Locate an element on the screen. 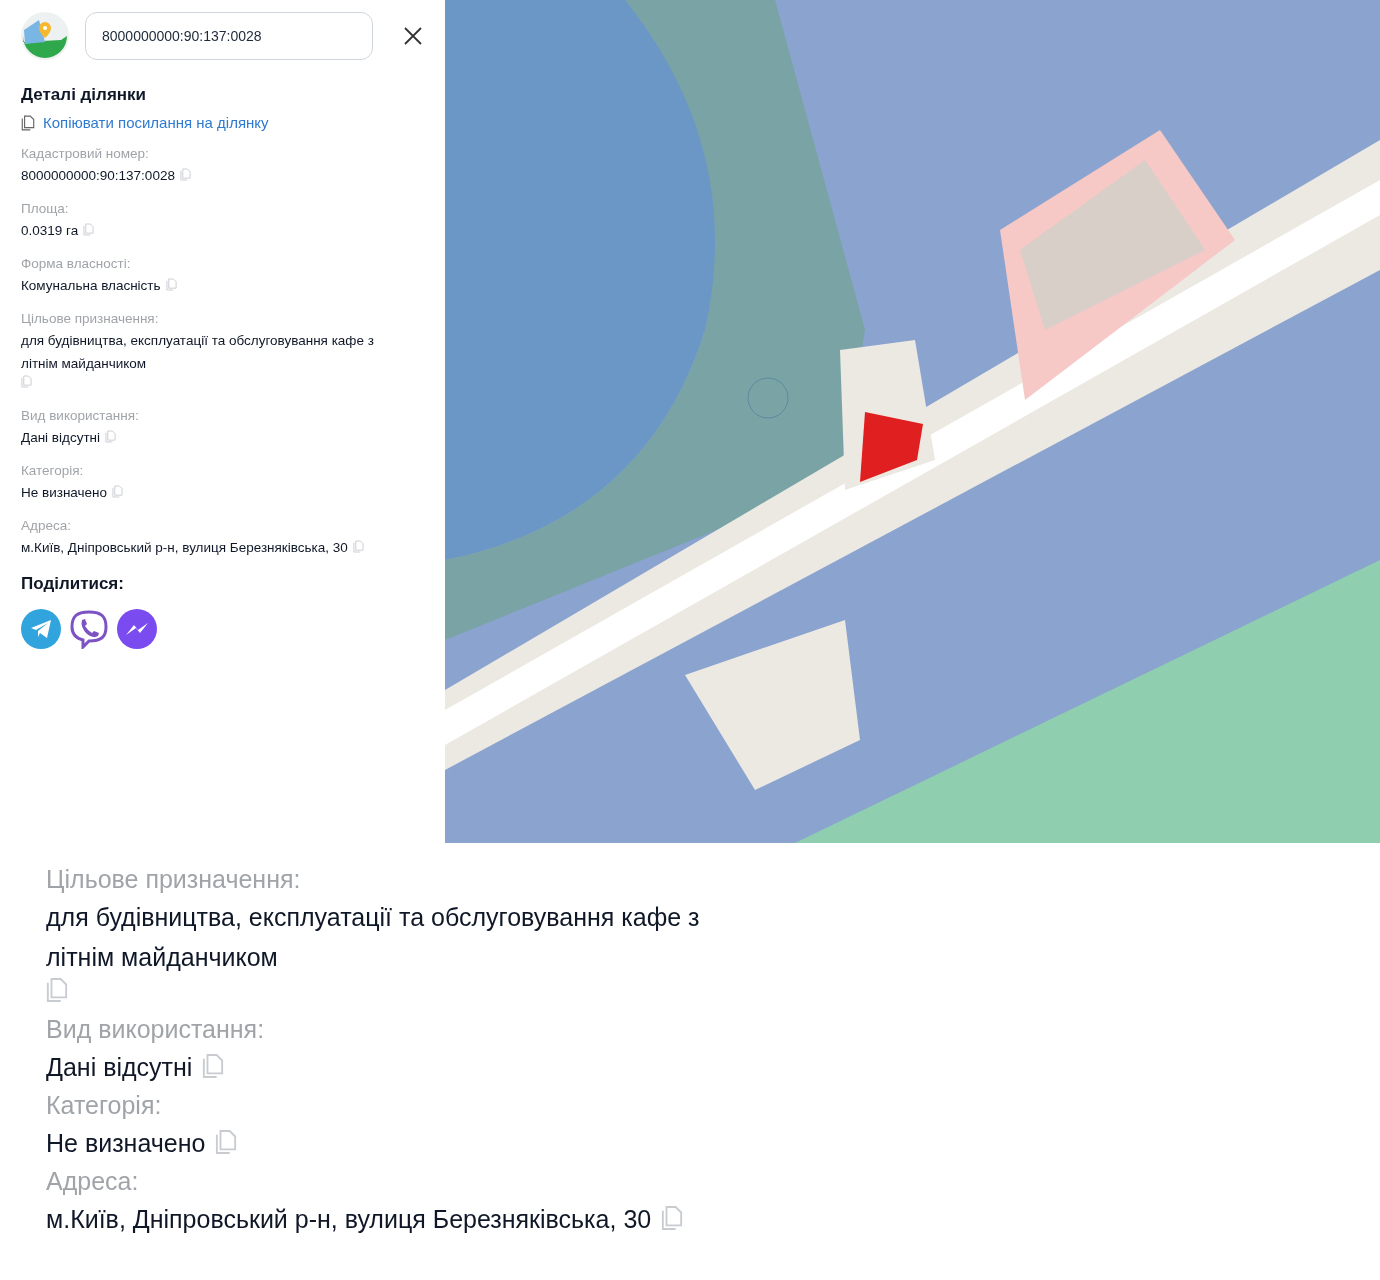 This screenshot has height=1280, width=1380. viber-share-button is located at coordinates (89, 628).